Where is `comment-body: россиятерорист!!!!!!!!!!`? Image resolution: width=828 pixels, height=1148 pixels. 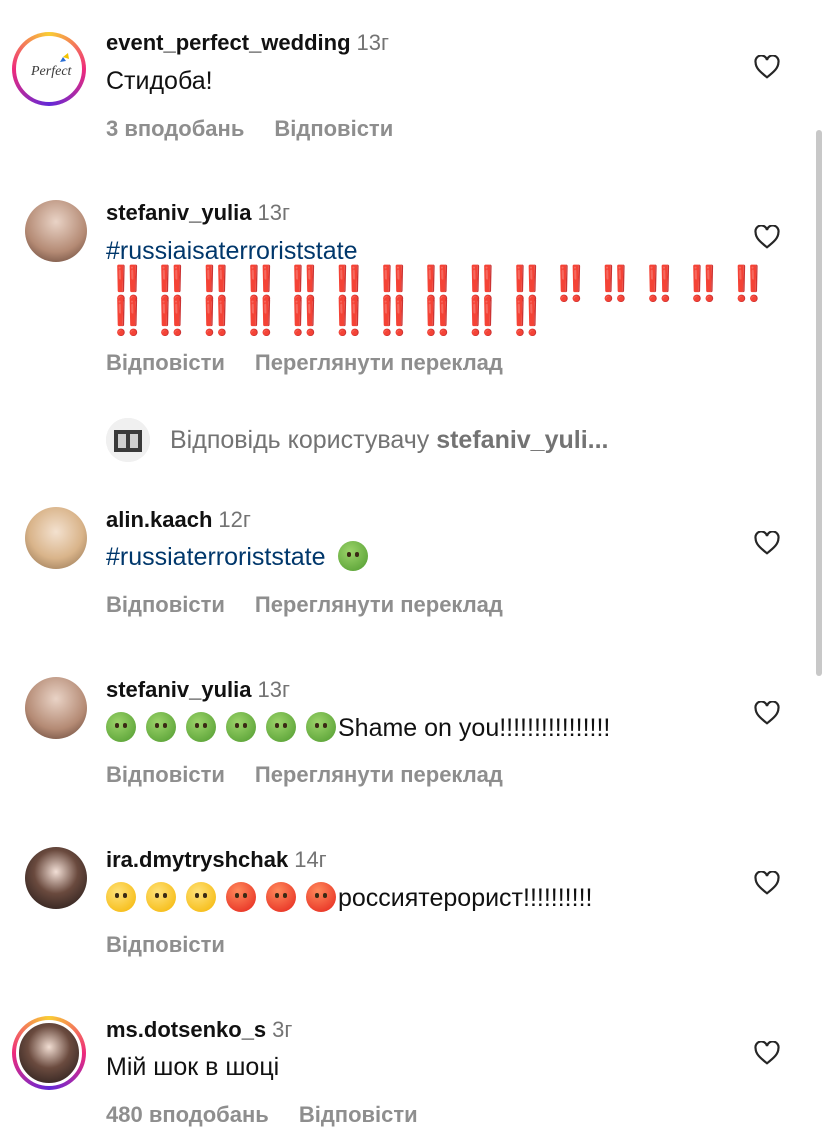
comment-body: россиятерорист!!!!!!!!!! is located at coordinates (349, 897).